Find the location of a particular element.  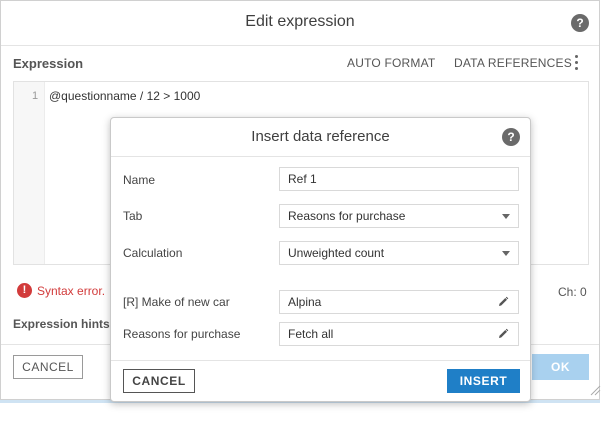

tab-select-value: Reasons for purchase is located at coordinates (347, 216).